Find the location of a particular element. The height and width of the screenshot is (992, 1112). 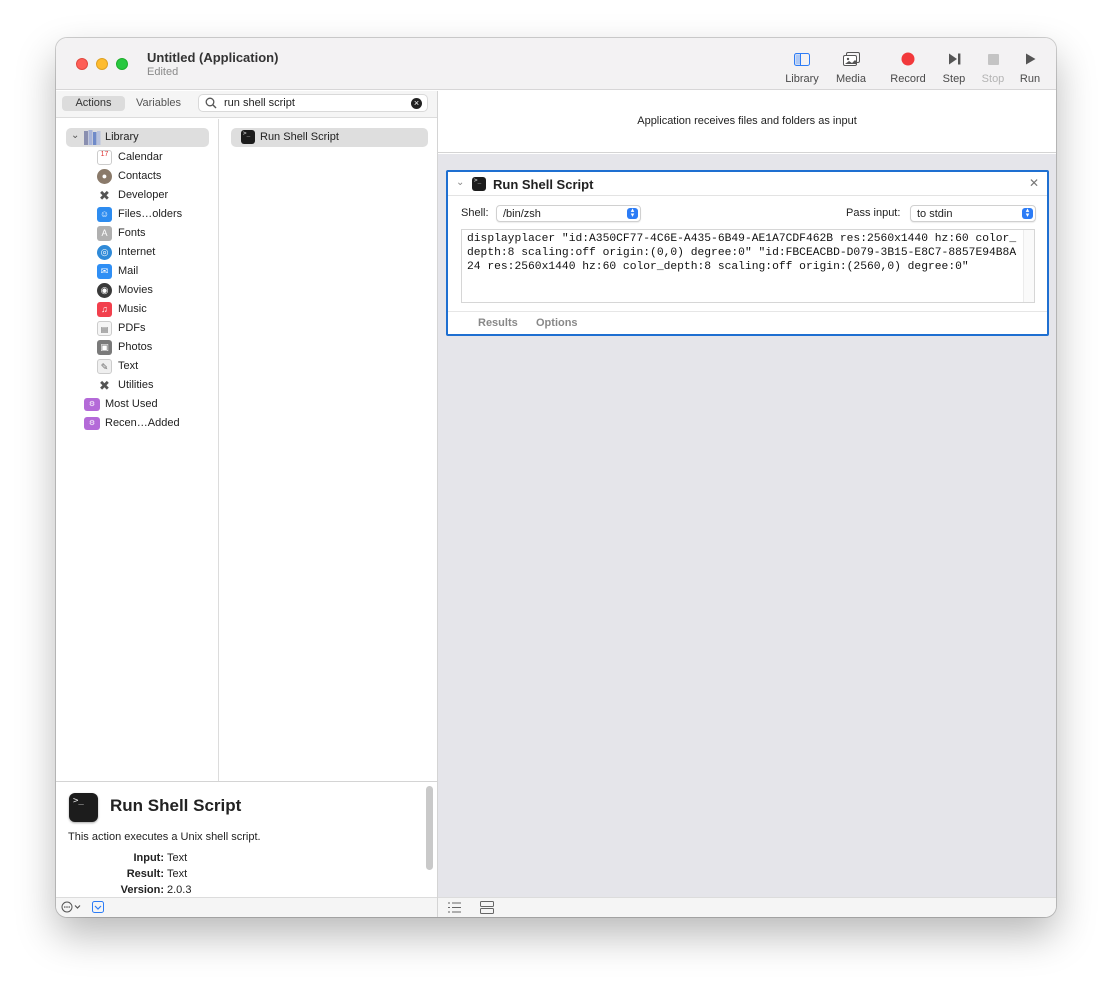

action-run-shell-script: >_ Run Shell Script is located at coordinates (329, 137).